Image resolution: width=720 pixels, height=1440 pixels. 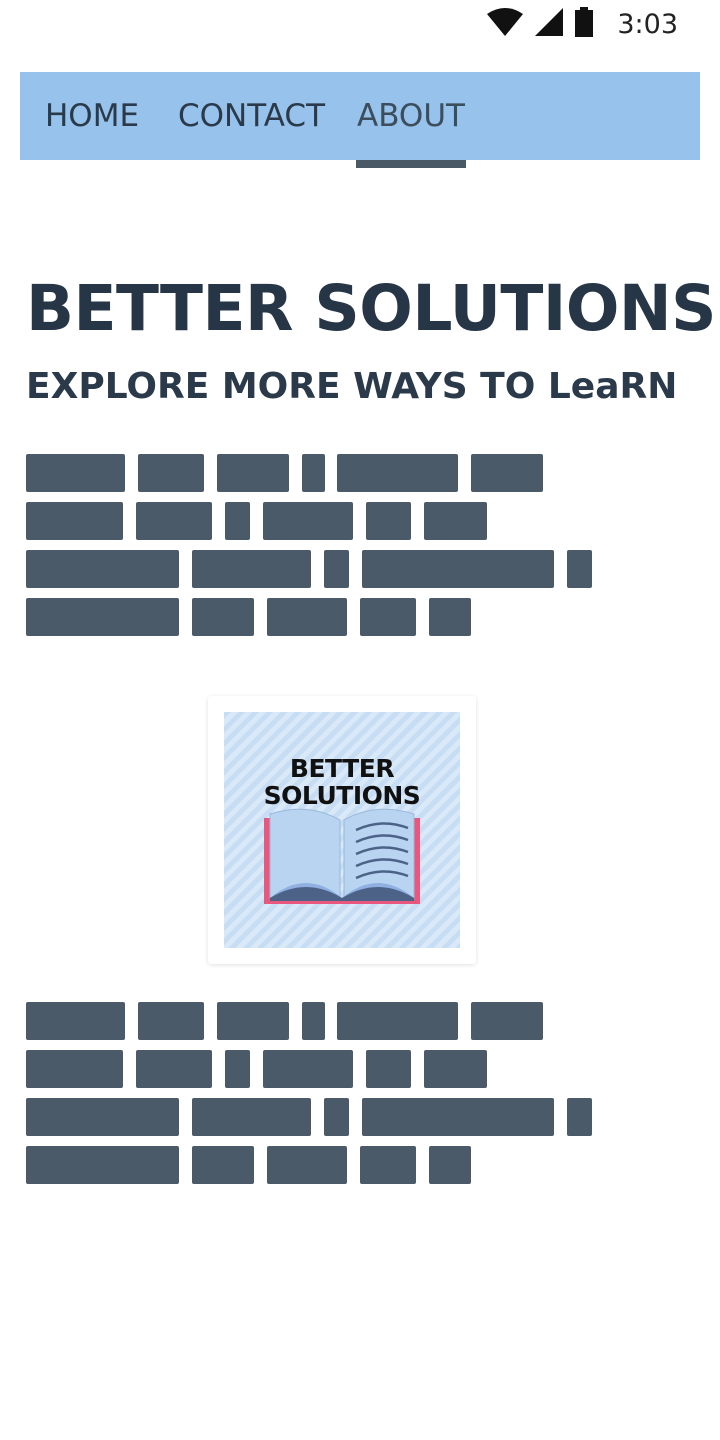 I want to click on status-icons: 3:03, so click(x=582, y=24).